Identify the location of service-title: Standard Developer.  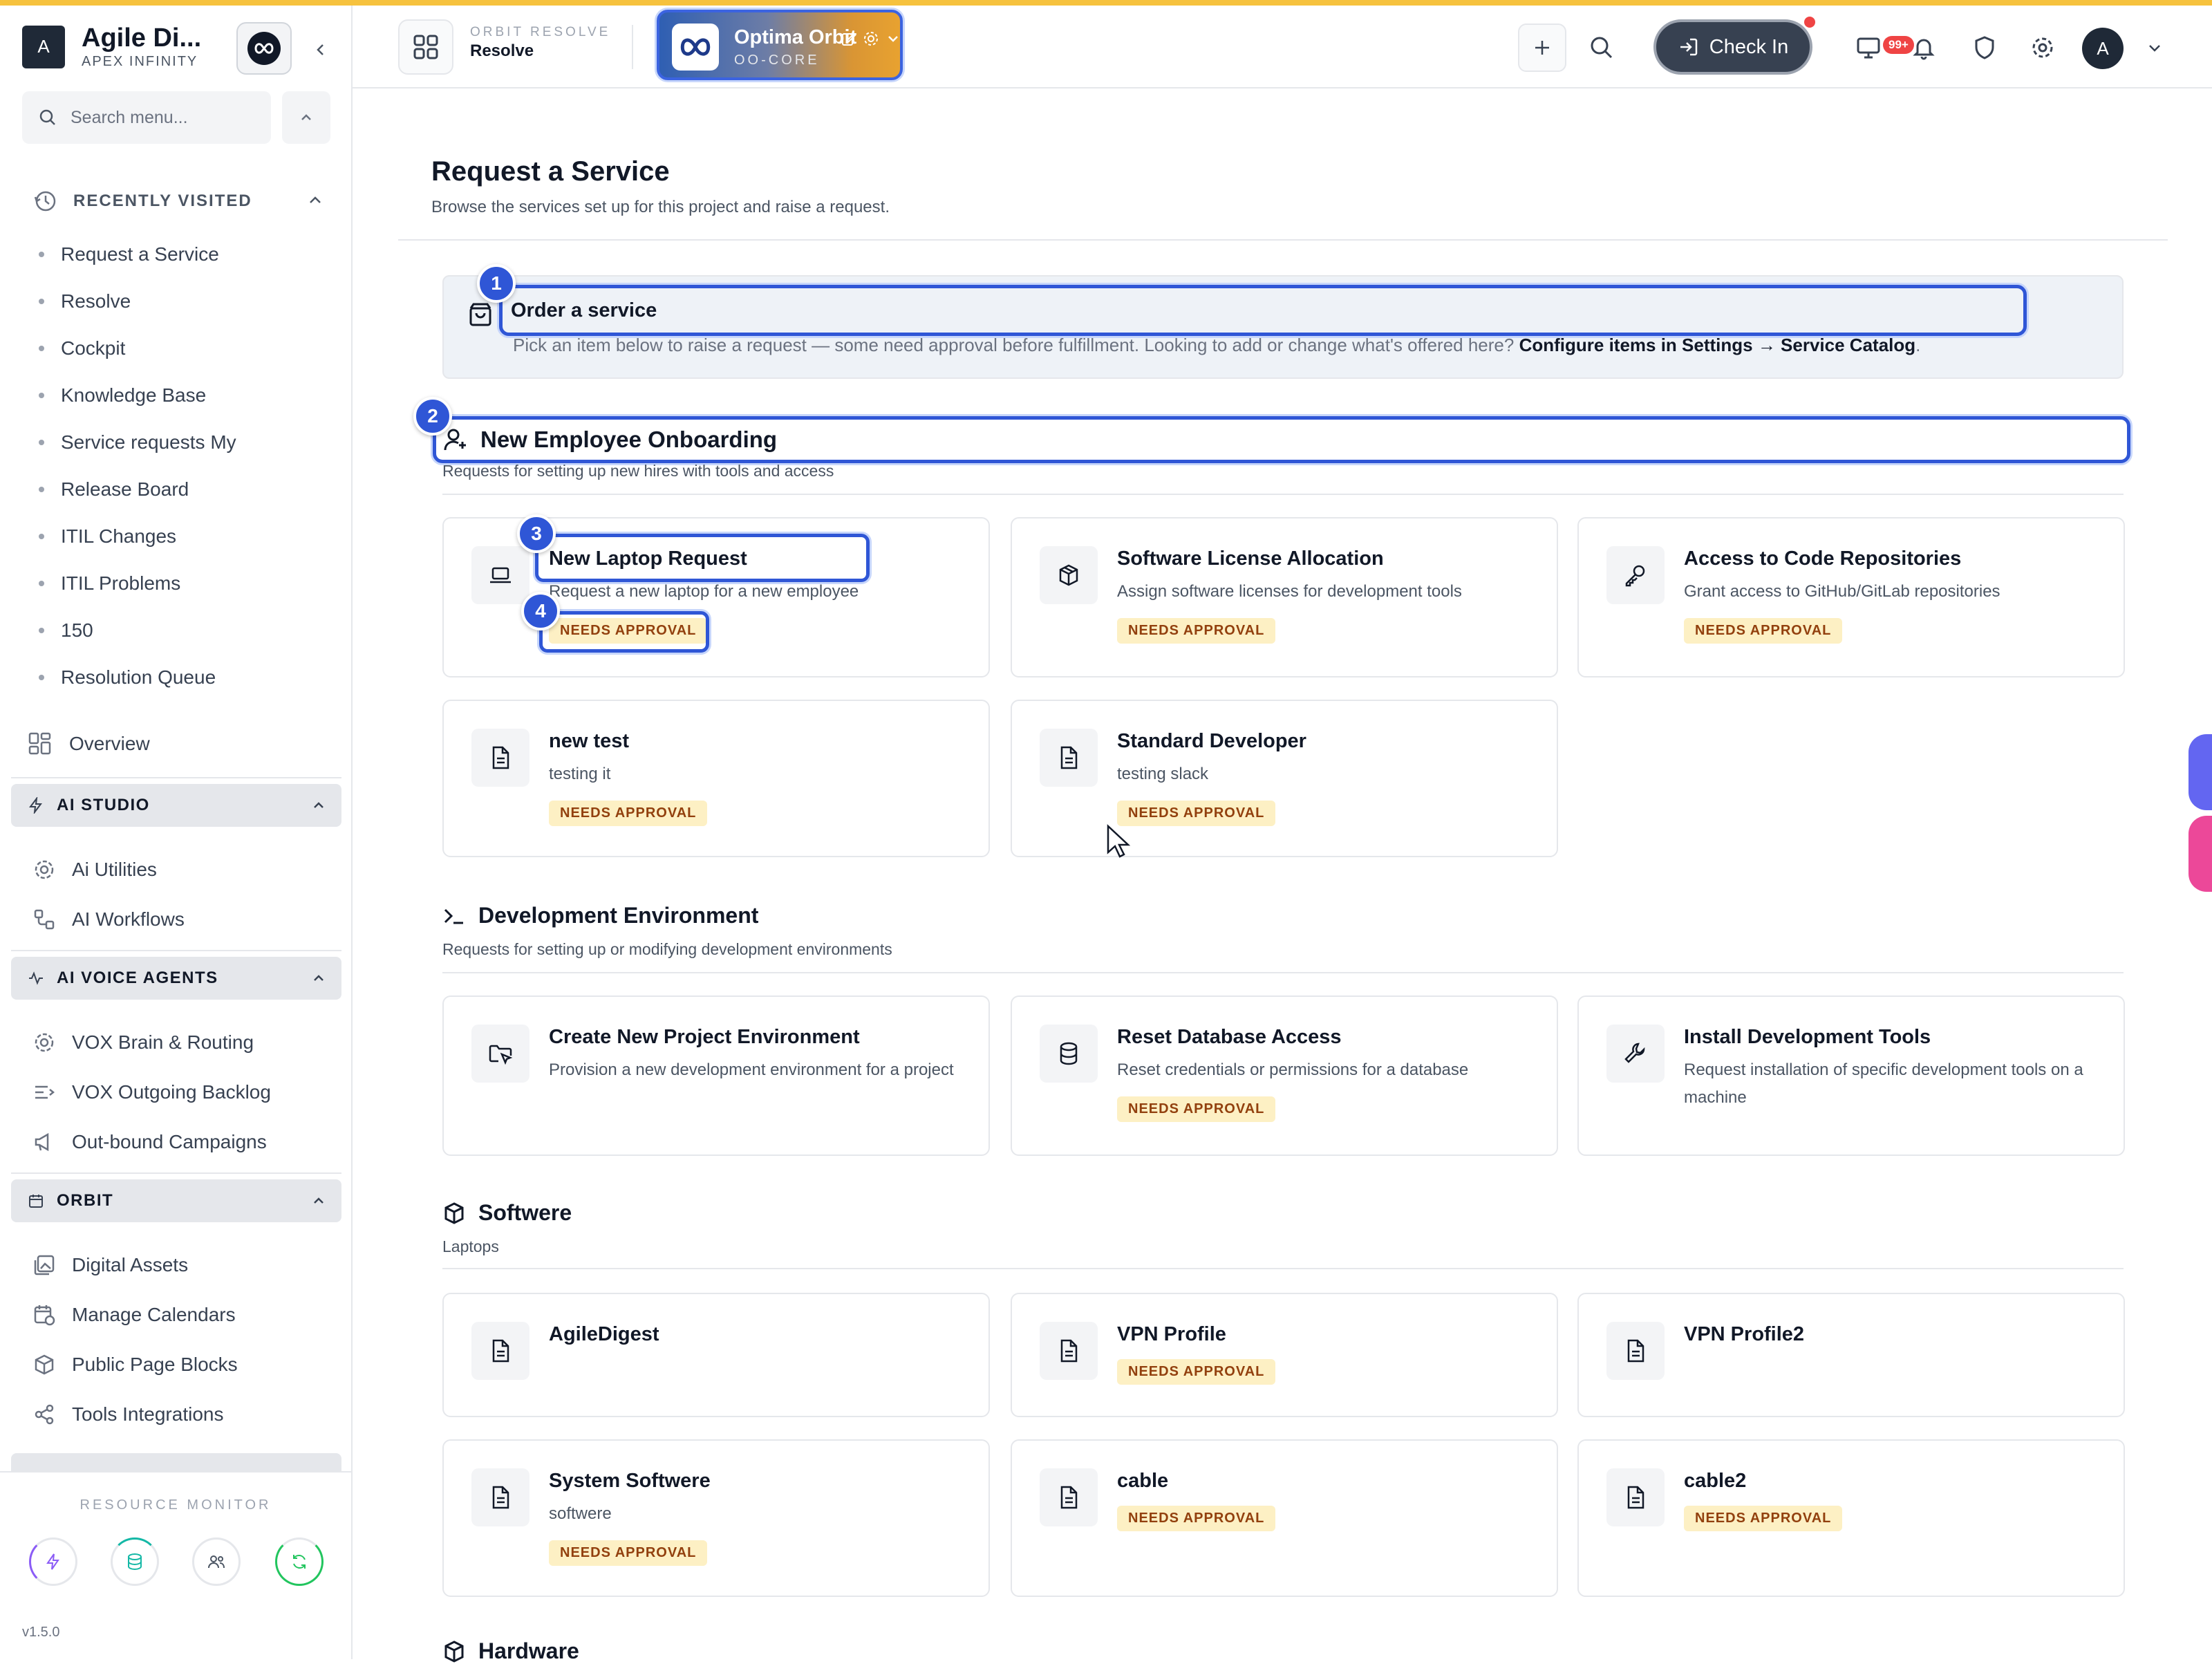
(1211, 741).